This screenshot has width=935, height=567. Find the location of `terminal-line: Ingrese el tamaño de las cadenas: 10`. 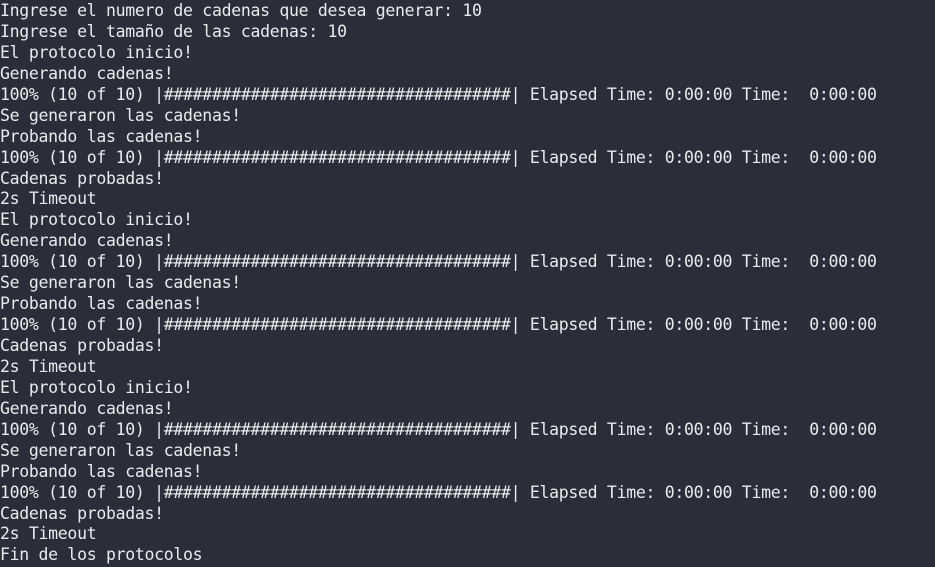

terminal-line: Ingrese el tamaño de las cadenas: 10 is located at coordinates (173, 31).